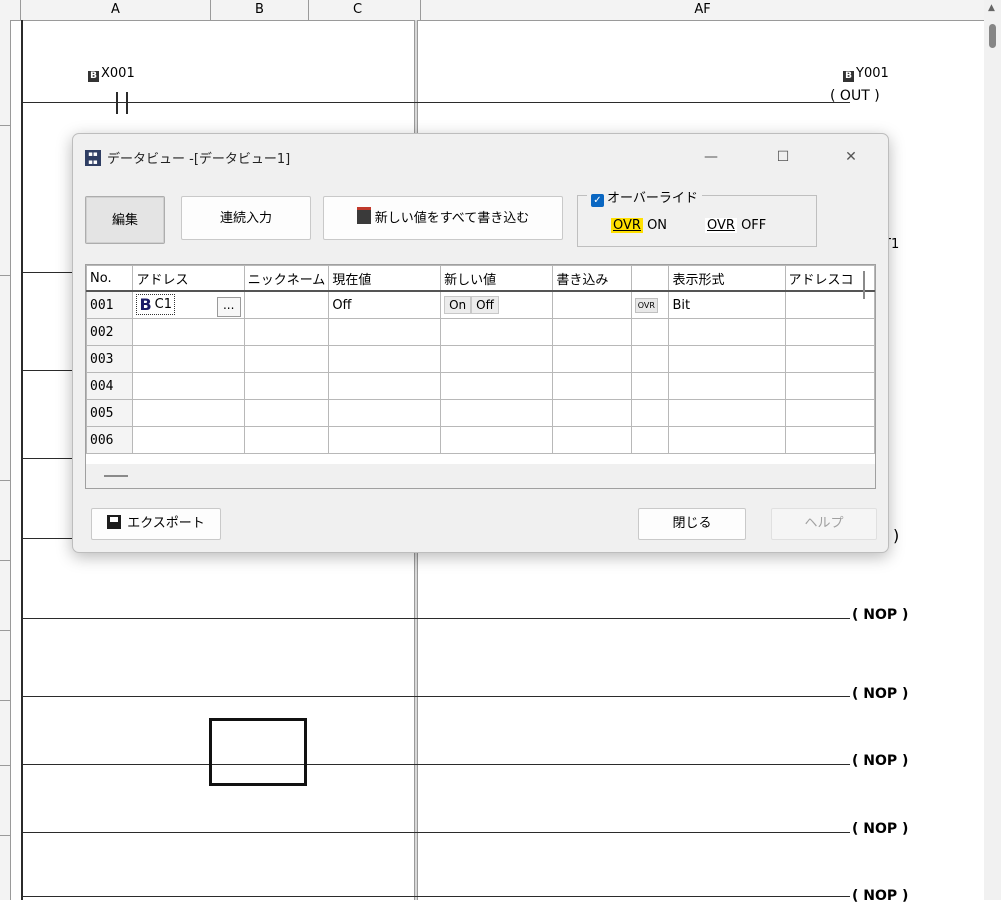 The image size is (1001, 904). I want to click on new-value-off-button: Off, so click(485, 305).